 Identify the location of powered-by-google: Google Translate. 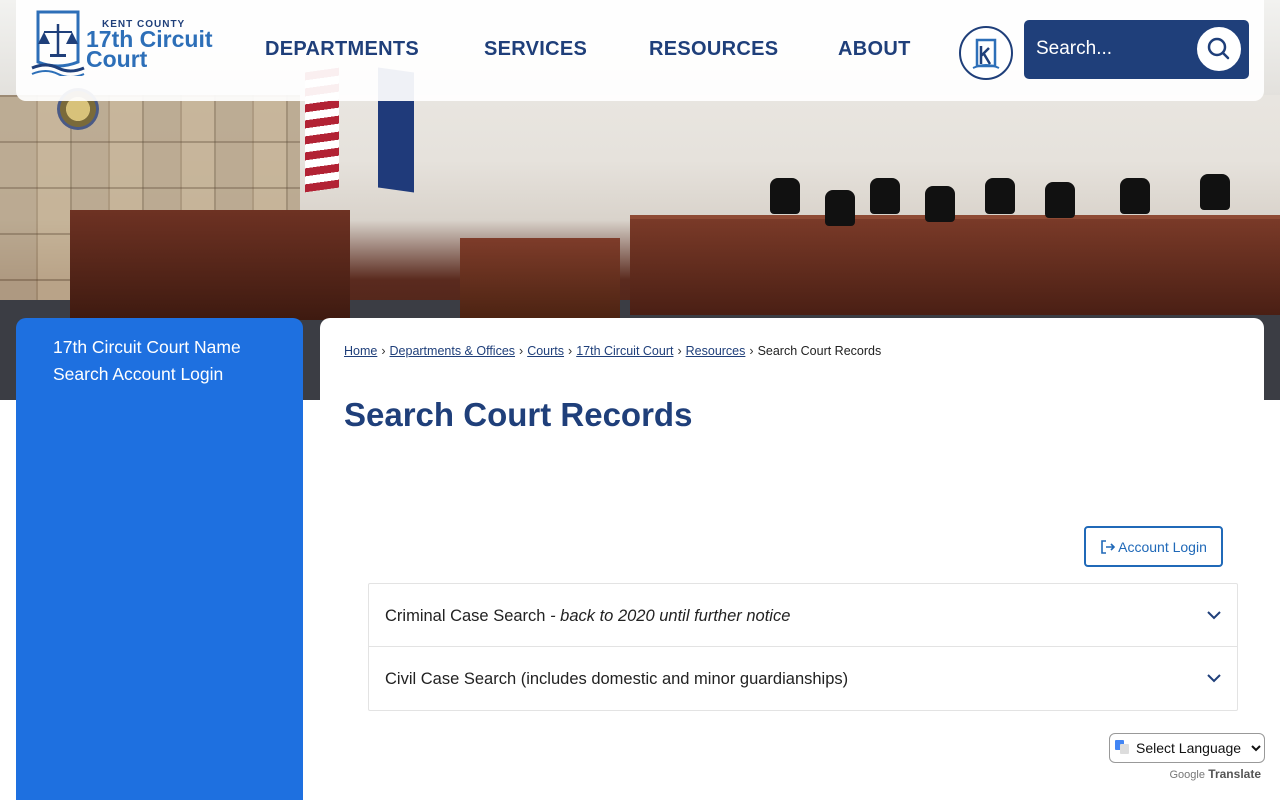
(1187, 774).